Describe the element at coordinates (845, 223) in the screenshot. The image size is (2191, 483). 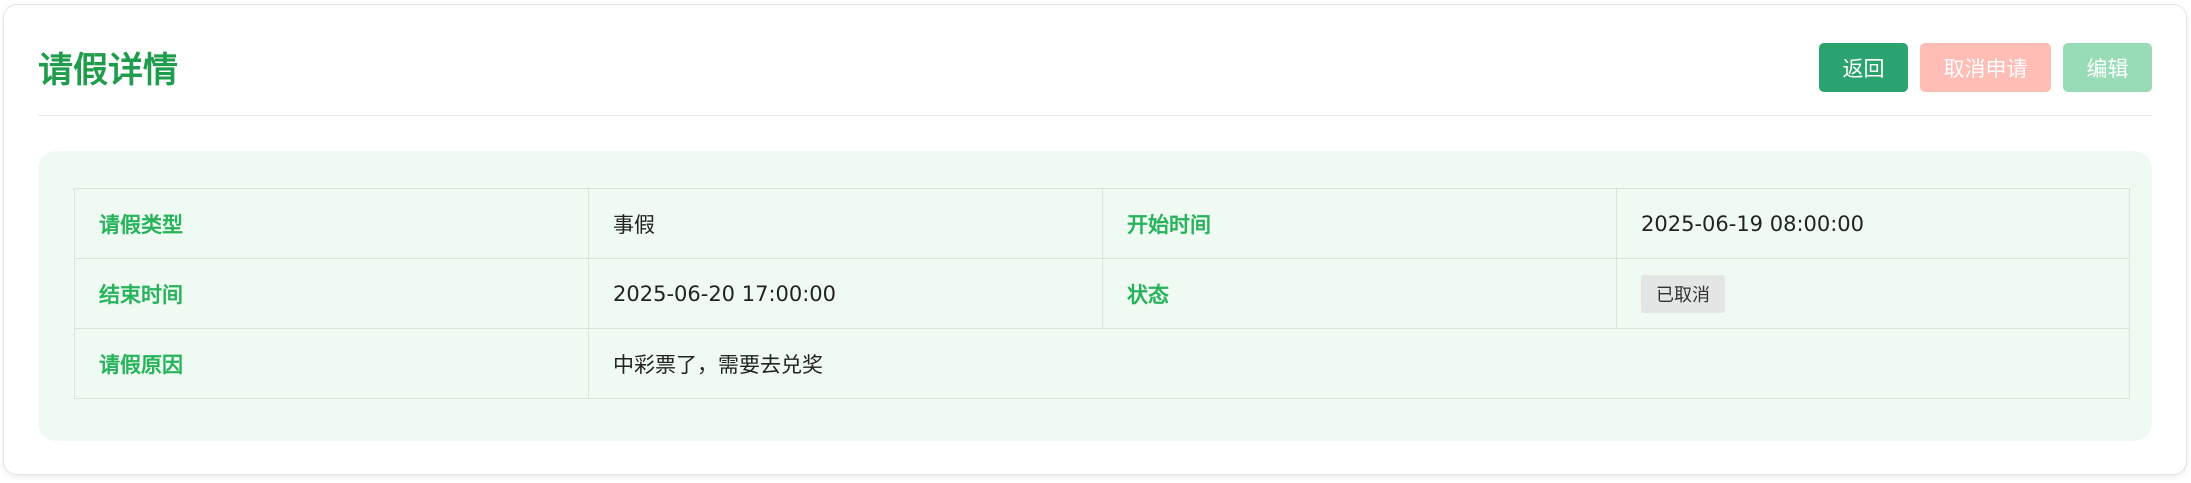
I see `leave-type-value: 事假` at that location.